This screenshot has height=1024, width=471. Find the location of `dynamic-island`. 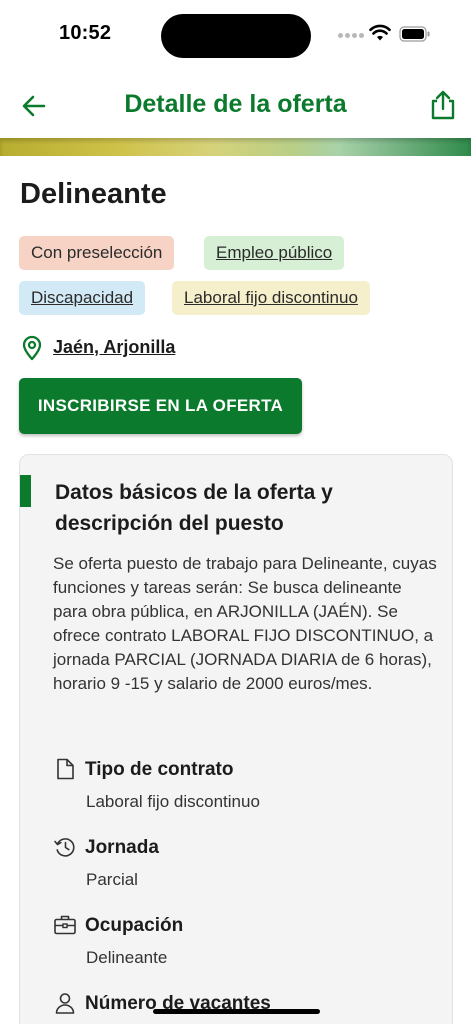

dynamic-island is located at coordinates (236, 36).